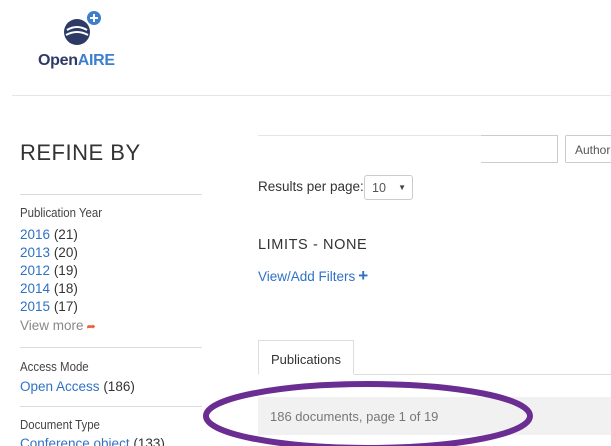 Image resolution: width=611 pixels, height=446 pixels. I want to click on view-add-filters-link: View/Add Filters +, so click(313, 276).